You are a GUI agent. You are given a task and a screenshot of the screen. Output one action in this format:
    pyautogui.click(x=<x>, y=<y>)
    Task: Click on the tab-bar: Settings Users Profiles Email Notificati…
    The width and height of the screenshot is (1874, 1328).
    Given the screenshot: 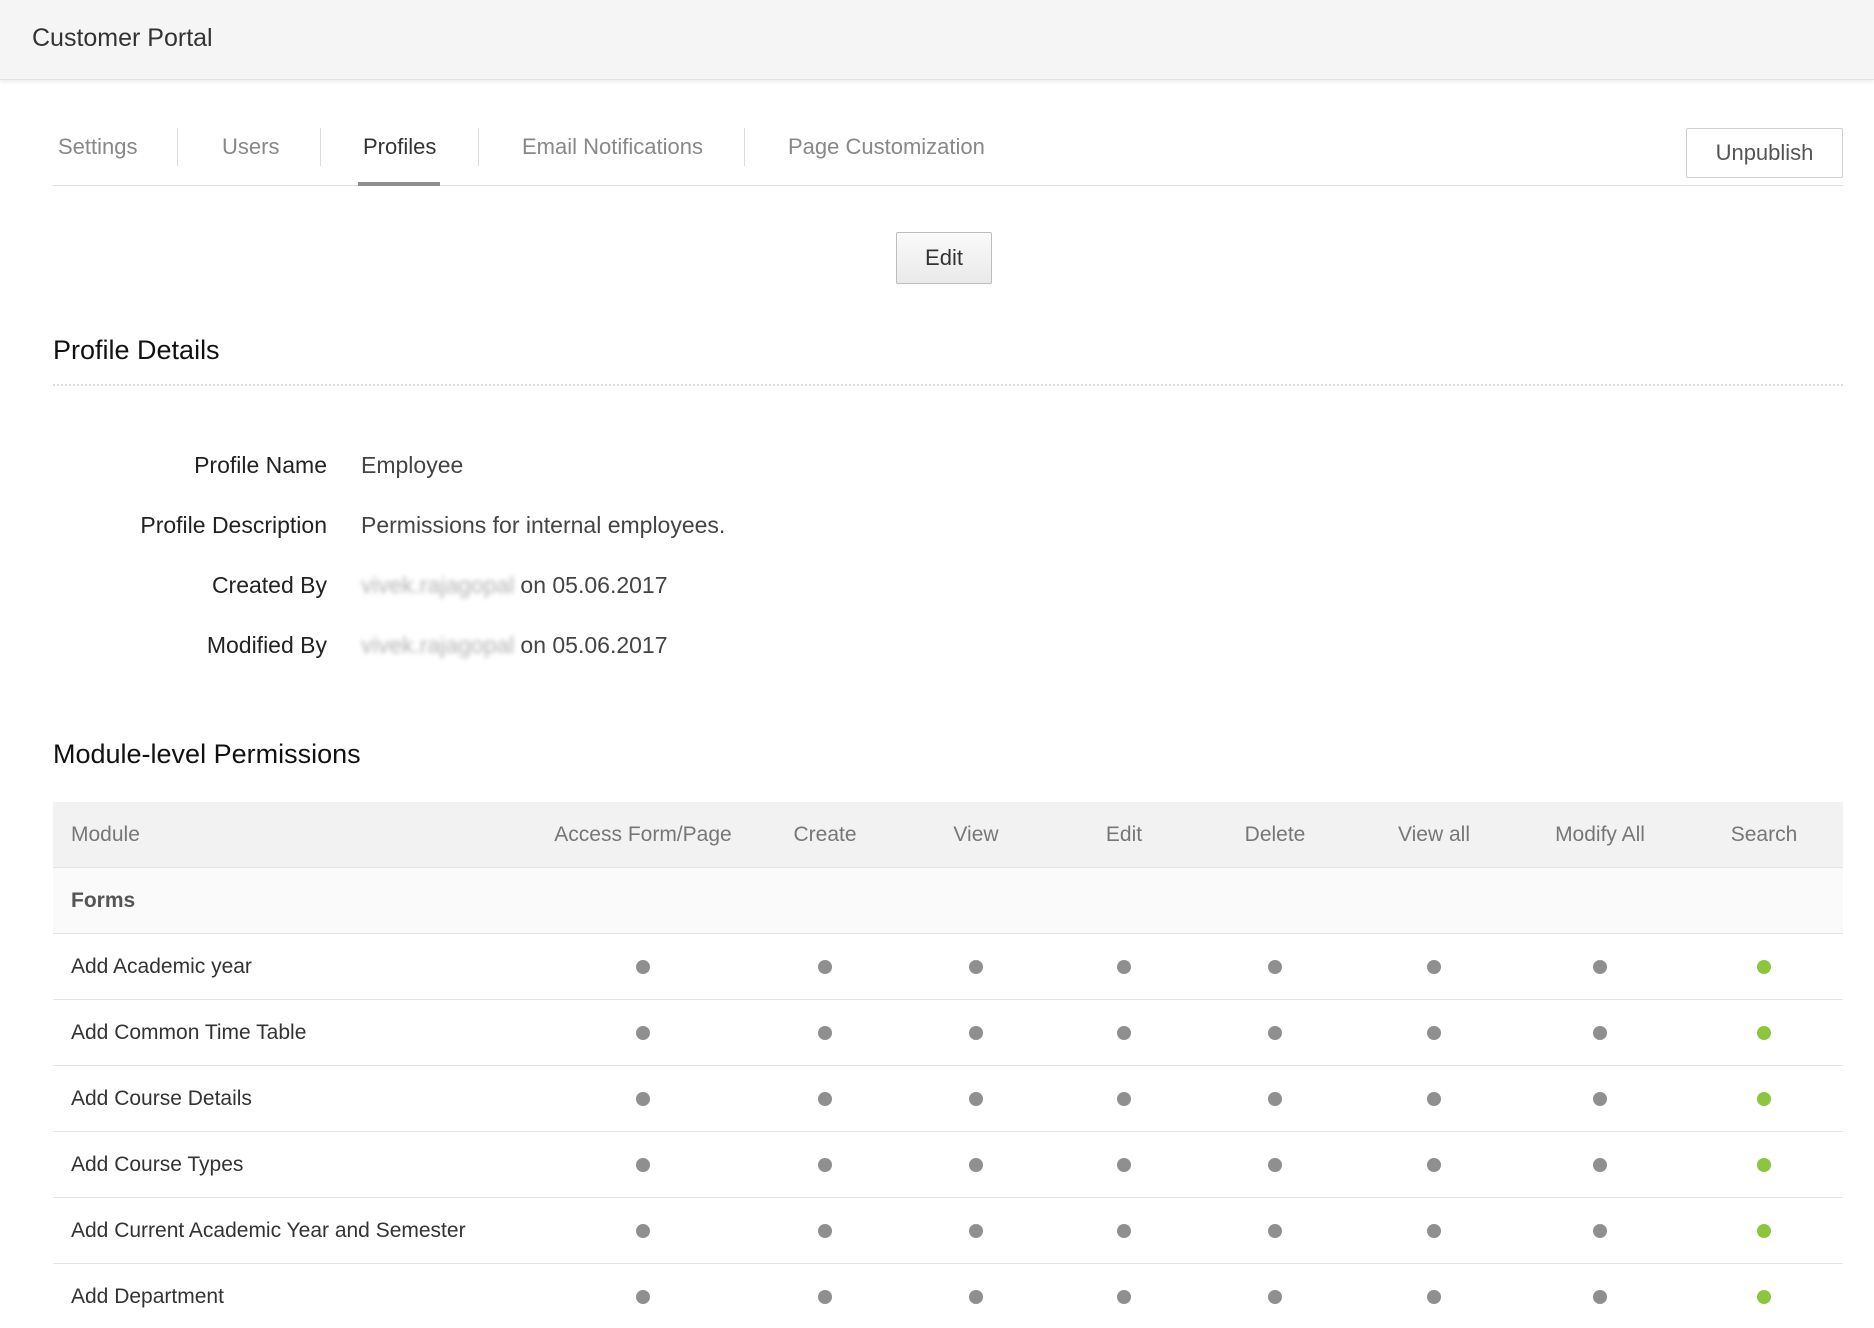 What is the action you would take?
    pyautogui.click(x=948, y=152)
    